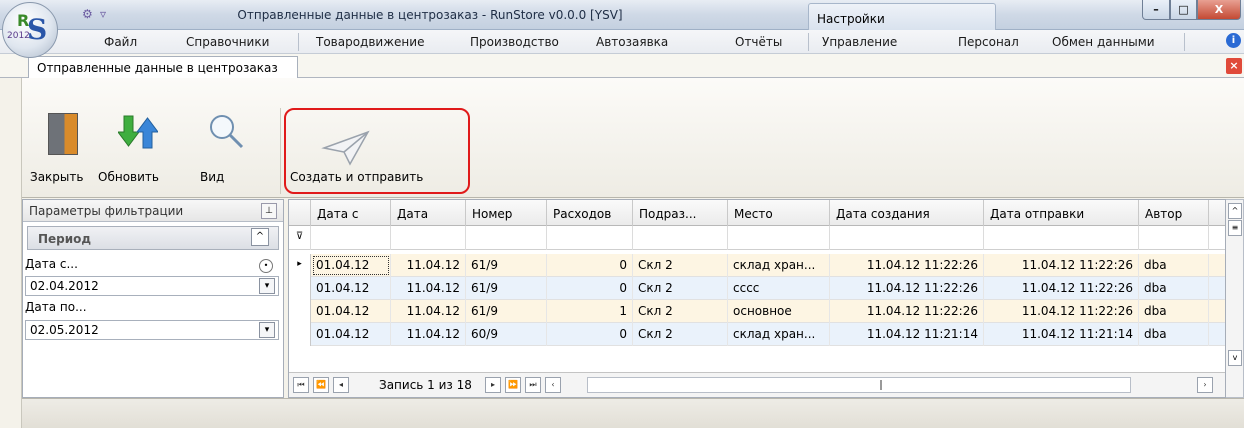 Image resolution: width=1244 pixels, height=428 pixels. Describe the element at coordinates (493, 385) in the screenshot. I see `next-record-icon: ▸` at that location.